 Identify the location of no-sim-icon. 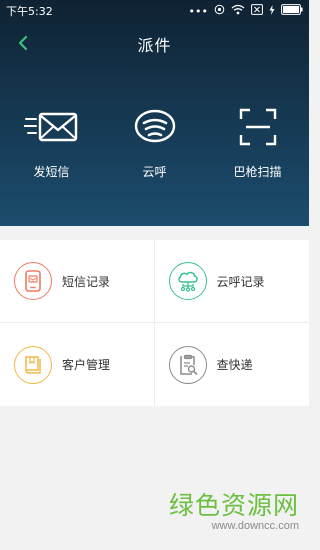
(257, 11).